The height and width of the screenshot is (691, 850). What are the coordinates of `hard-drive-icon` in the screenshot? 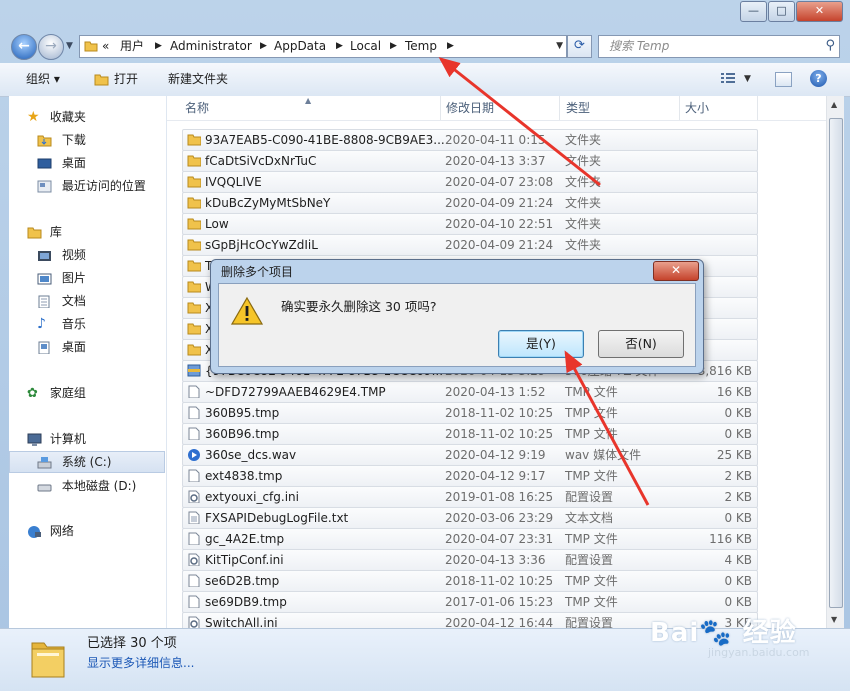 It's located at (44, 488).